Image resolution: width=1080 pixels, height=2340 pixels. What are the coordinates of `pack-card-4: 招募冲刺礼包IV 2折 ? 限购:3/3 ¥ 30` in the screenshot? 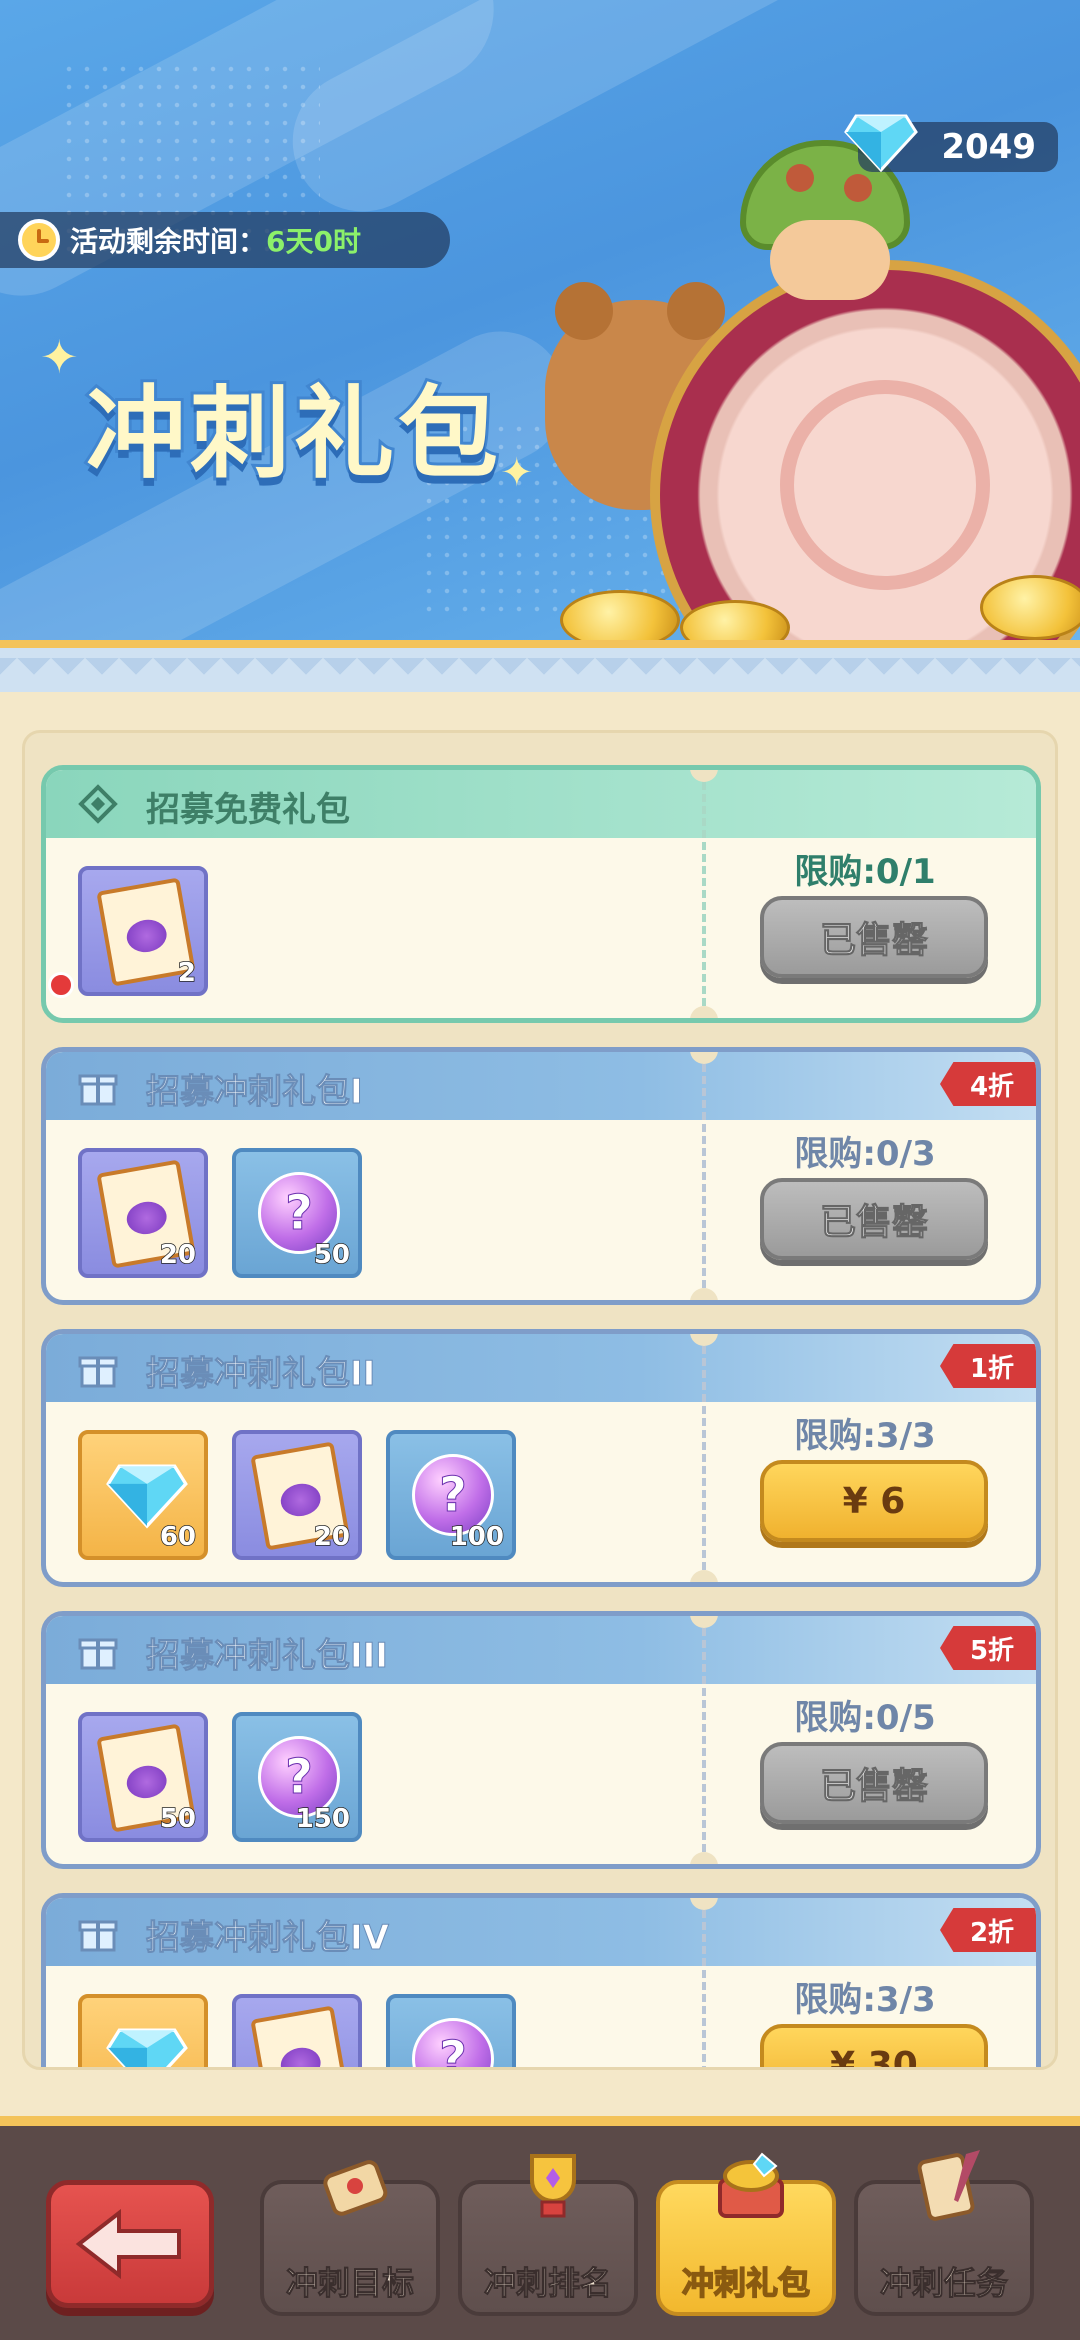 It's located at (541, 1980).